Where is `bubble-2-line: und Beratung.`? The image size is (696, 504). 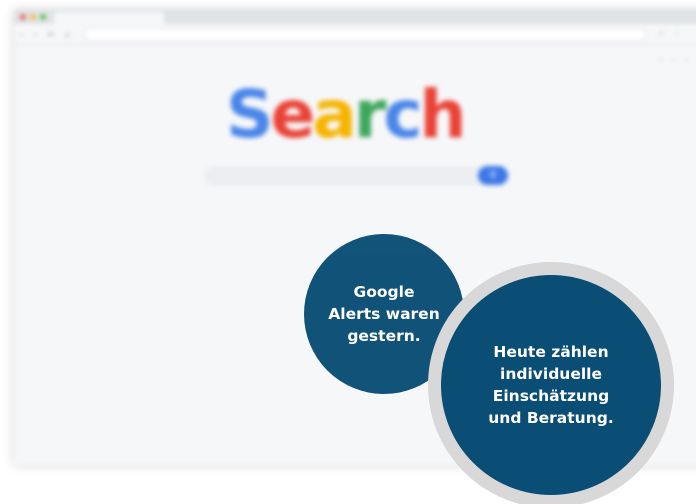 bubble-2-line: und Beratung. is located at coordinates (551, 418).